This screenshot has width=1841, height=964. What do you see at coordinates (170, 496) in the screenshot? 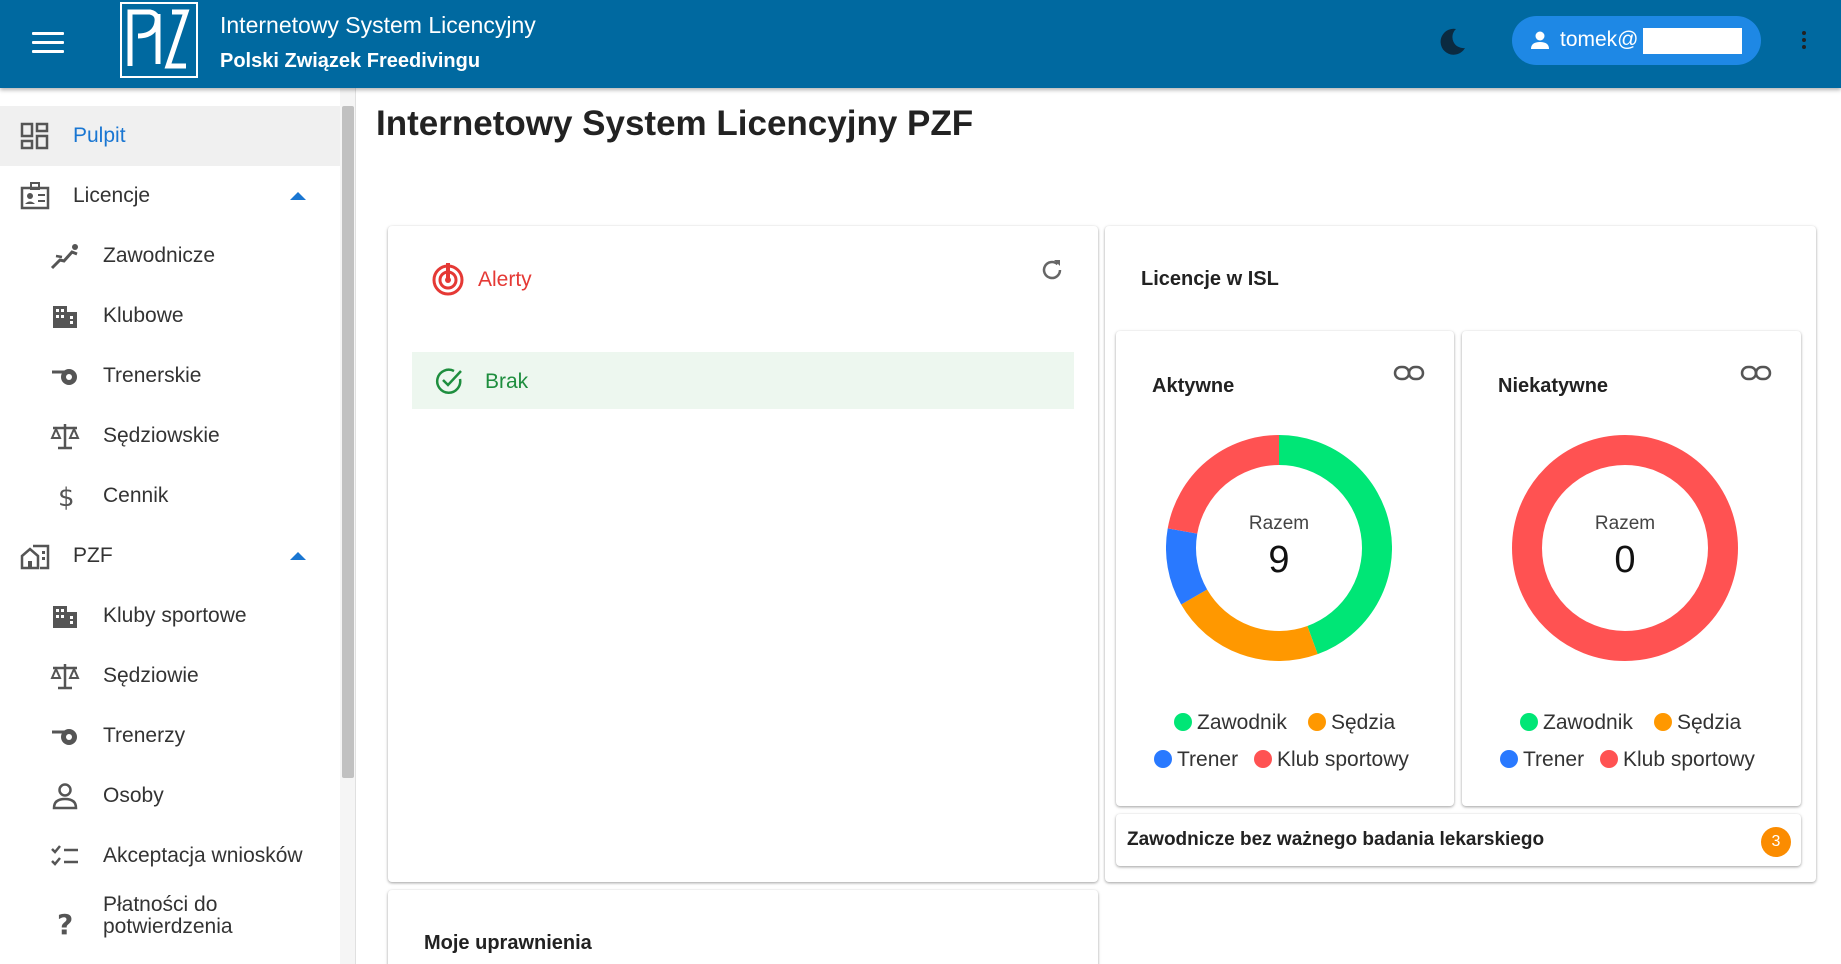
I see `sidebar-item-cennik: $ Cennik` at bounding box center [170, 496].